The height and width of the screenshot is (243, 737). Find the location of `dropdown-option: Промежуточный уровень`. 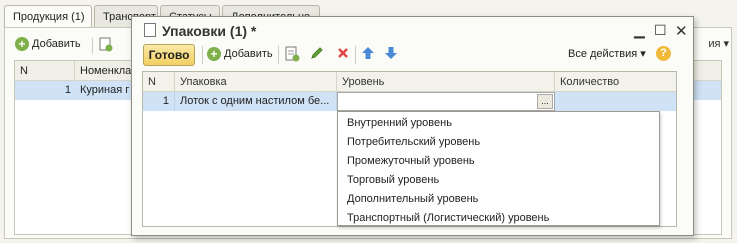

dropdown-option: Промежуточный уровень is located at coordinates (498, 161).